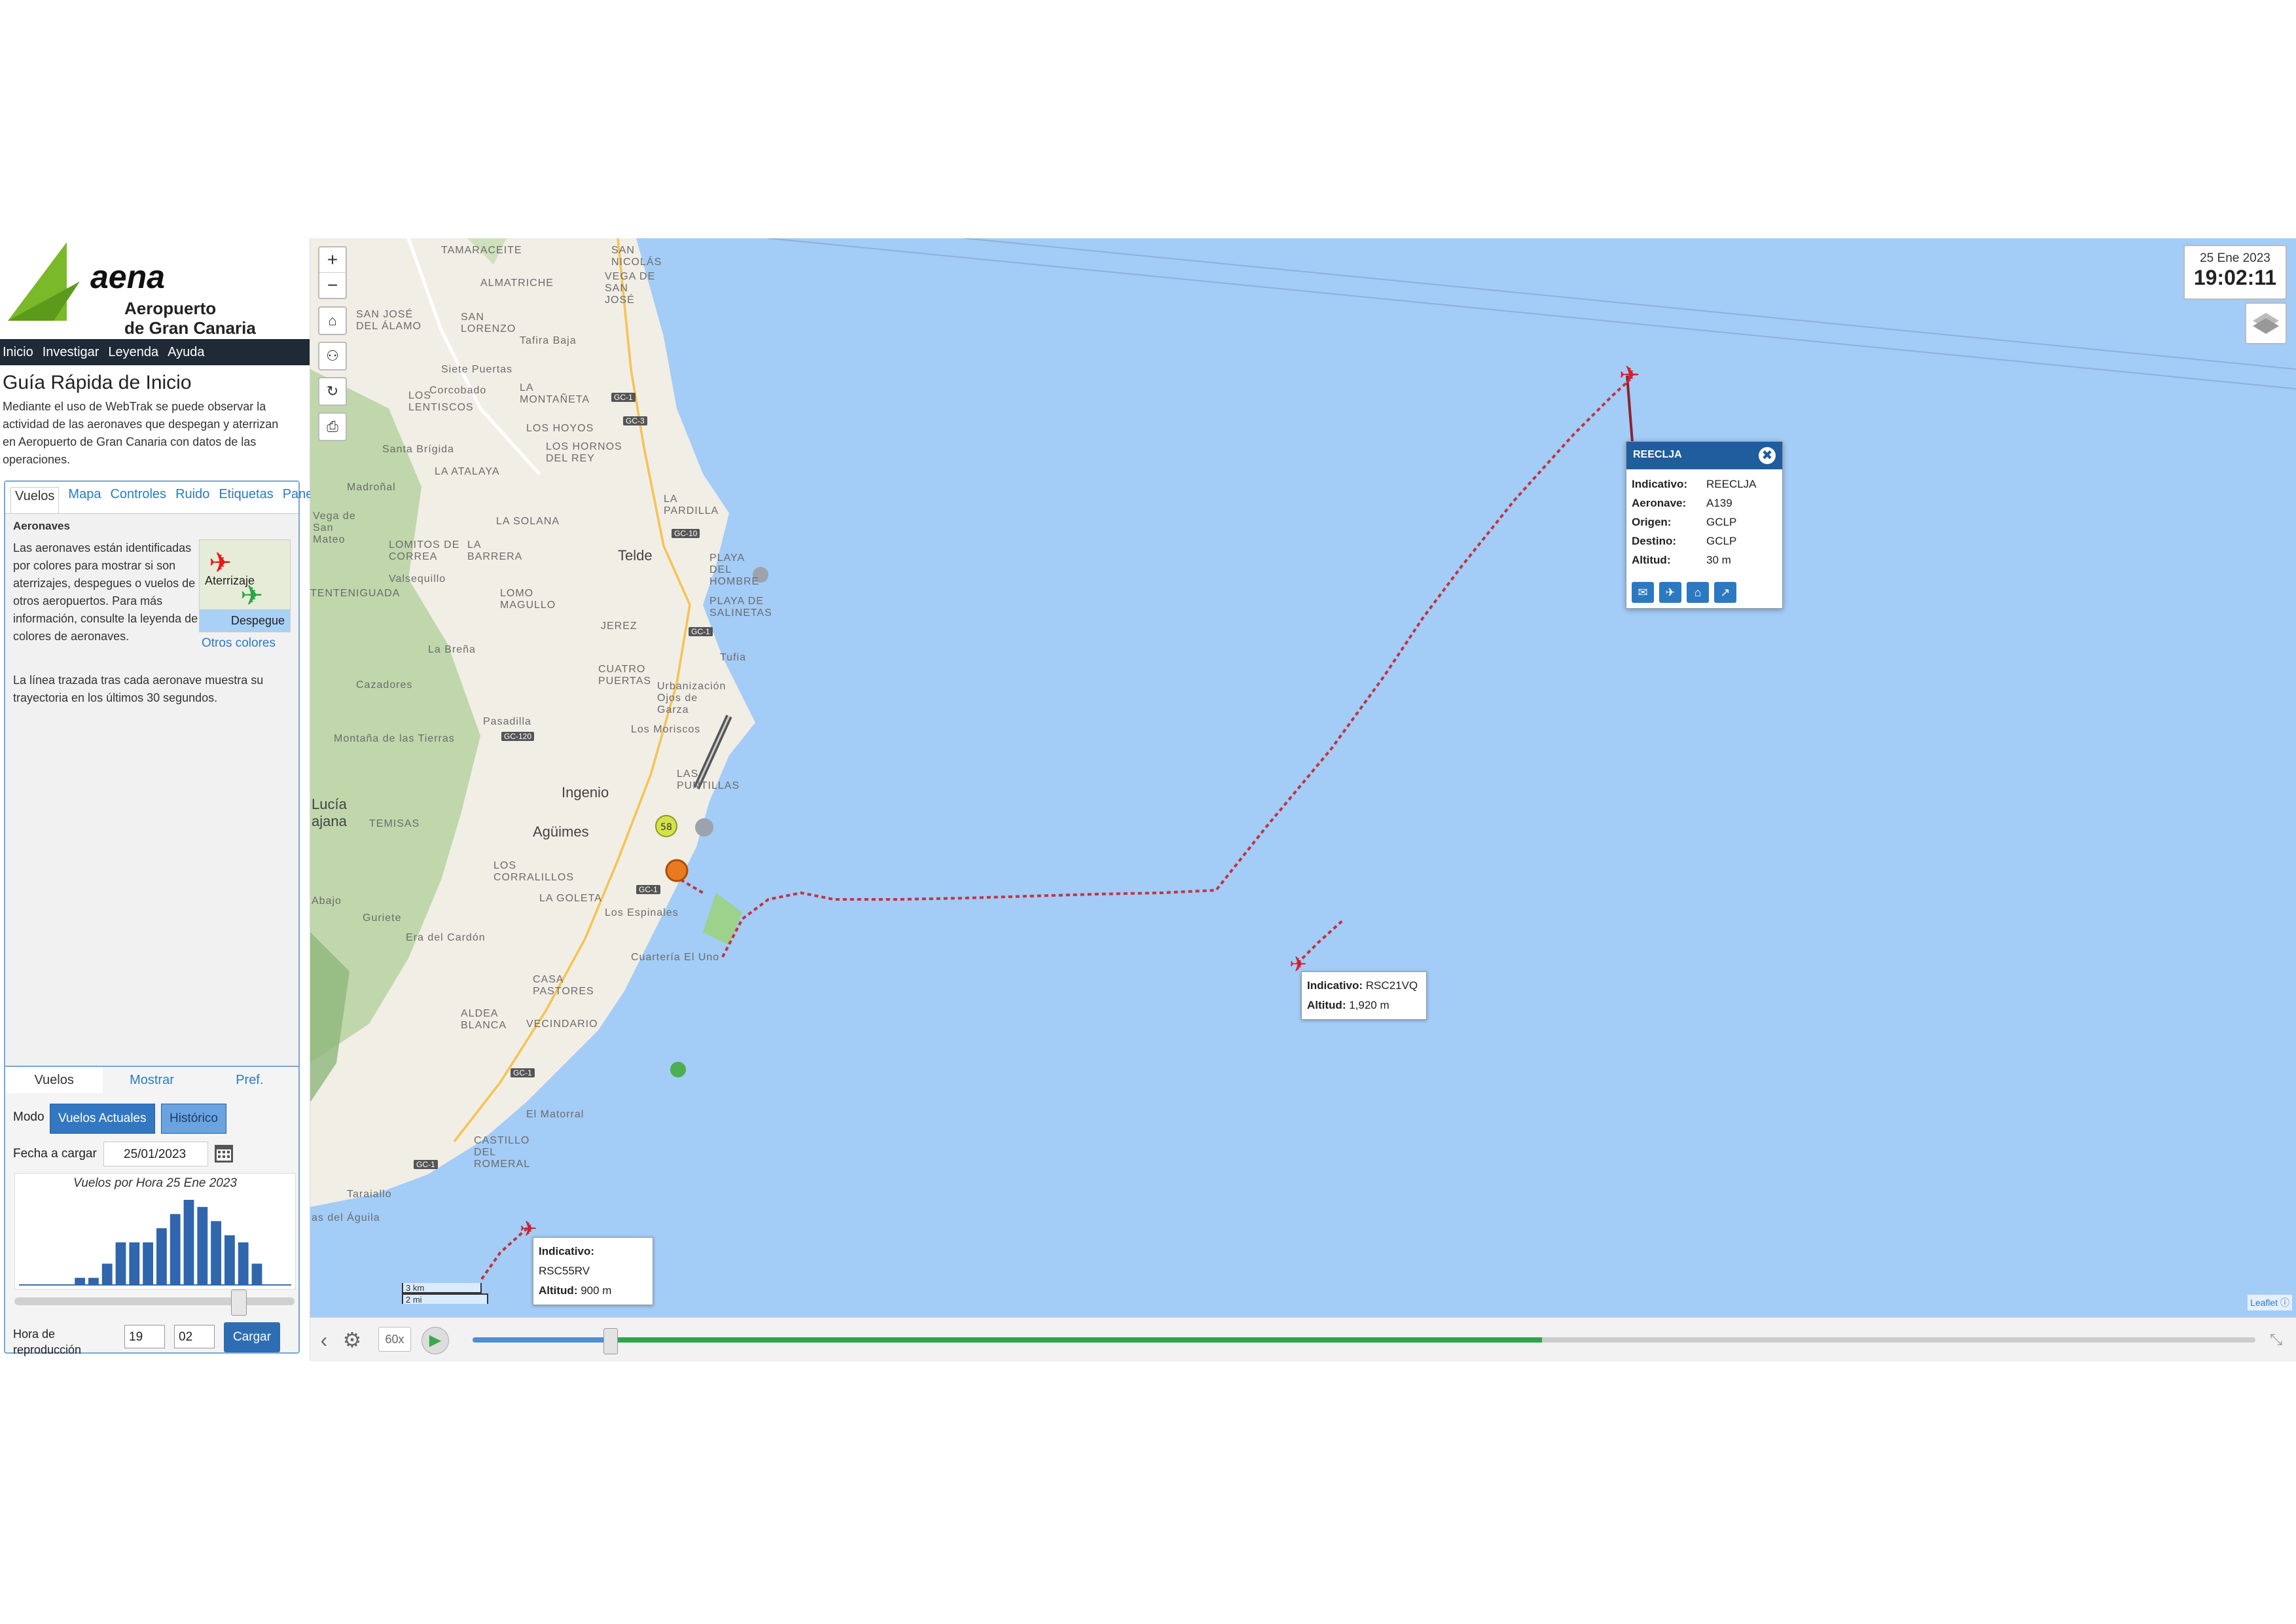  I want to click on info-icon: ⓘ, so click(2284, 1302).